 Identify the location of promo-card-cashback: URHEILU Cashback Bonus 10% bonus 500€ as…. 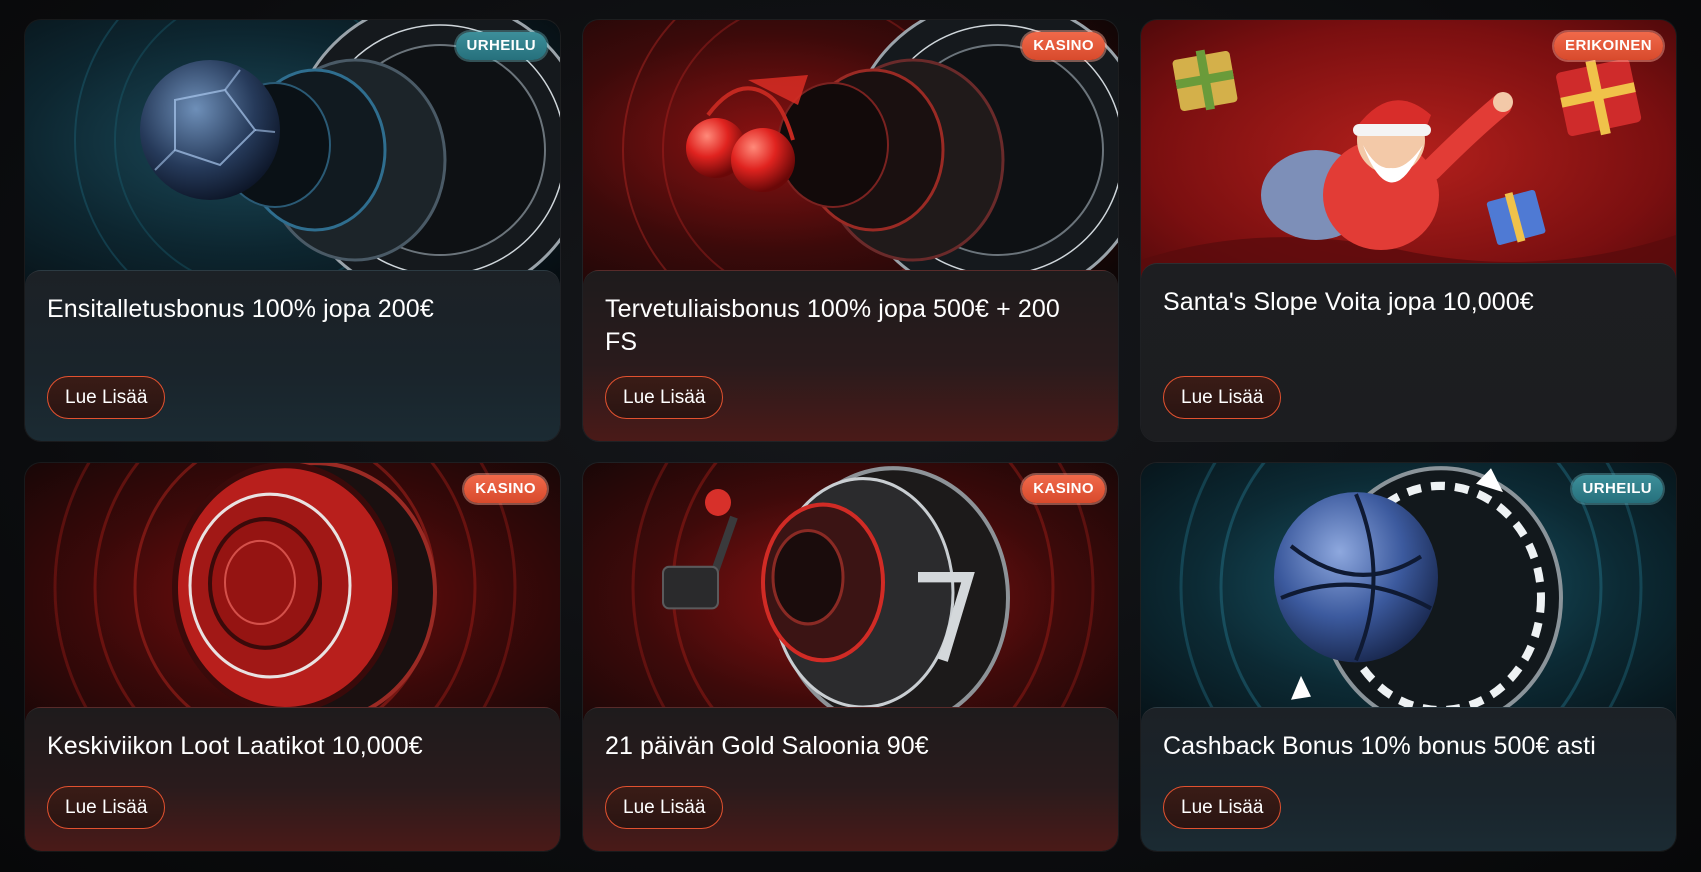
(1408, 657).